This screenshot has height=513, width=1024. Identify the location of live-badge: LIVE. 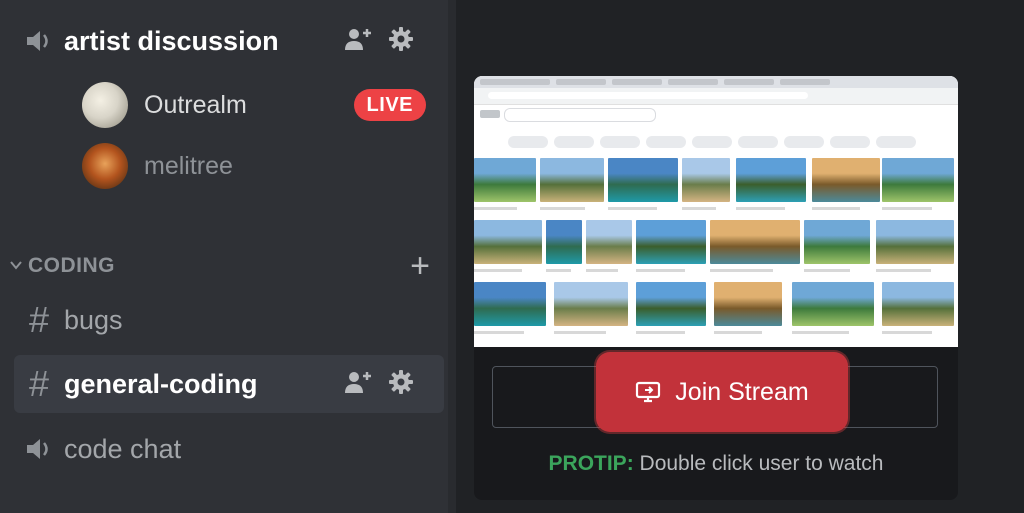
(389, 105).